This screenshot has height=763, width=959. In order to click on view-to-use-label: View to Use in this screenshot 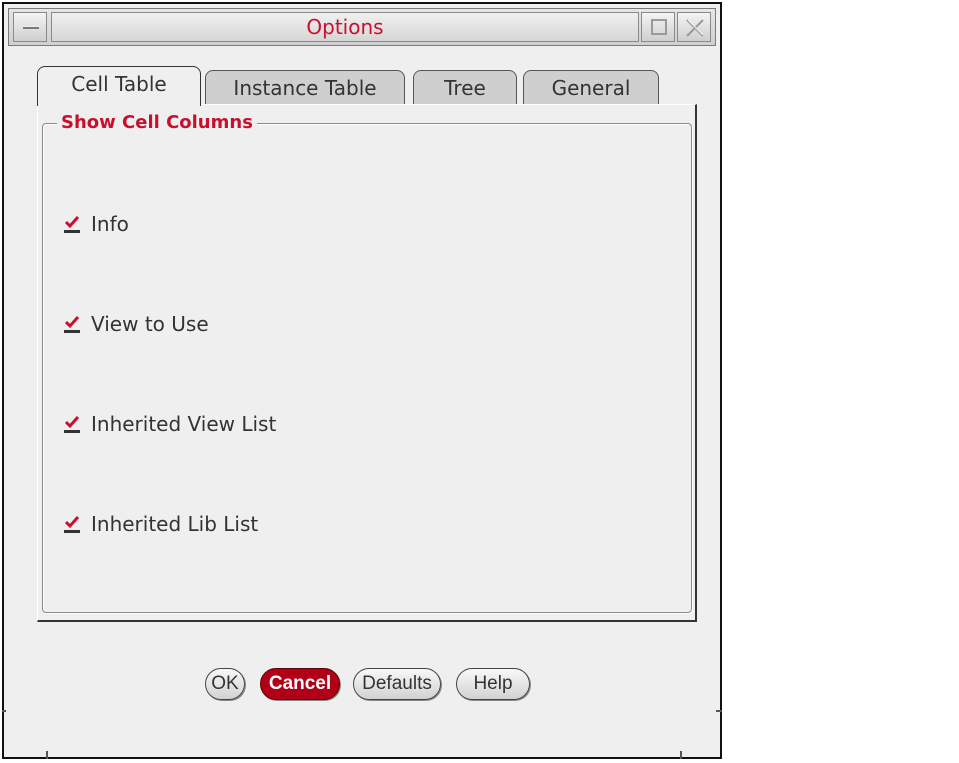, I will do `click(150, 324)`.